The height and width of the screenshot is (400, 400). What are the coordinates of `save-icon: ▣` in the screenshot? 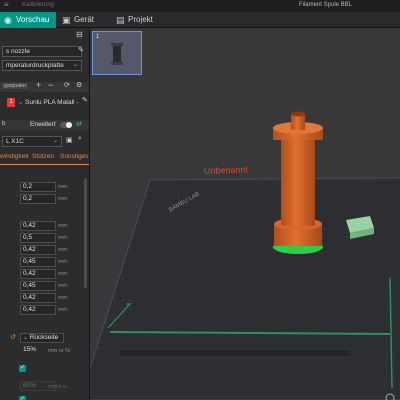 It's located at (69, 140).